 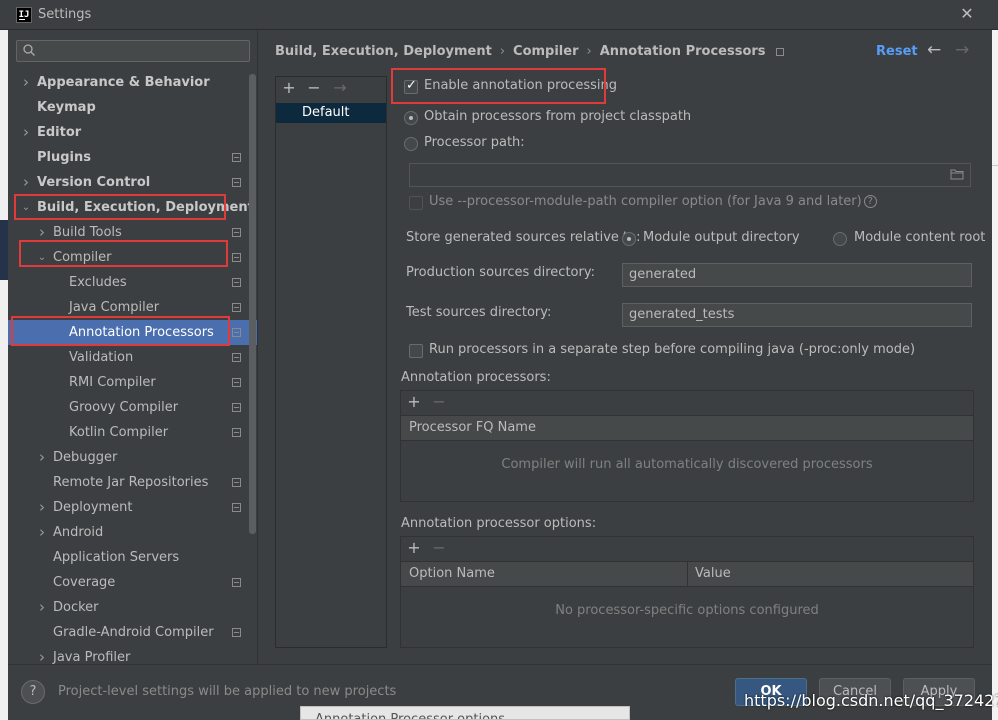 I want to click on move-profile-button: →, so click(x=340, y=88).